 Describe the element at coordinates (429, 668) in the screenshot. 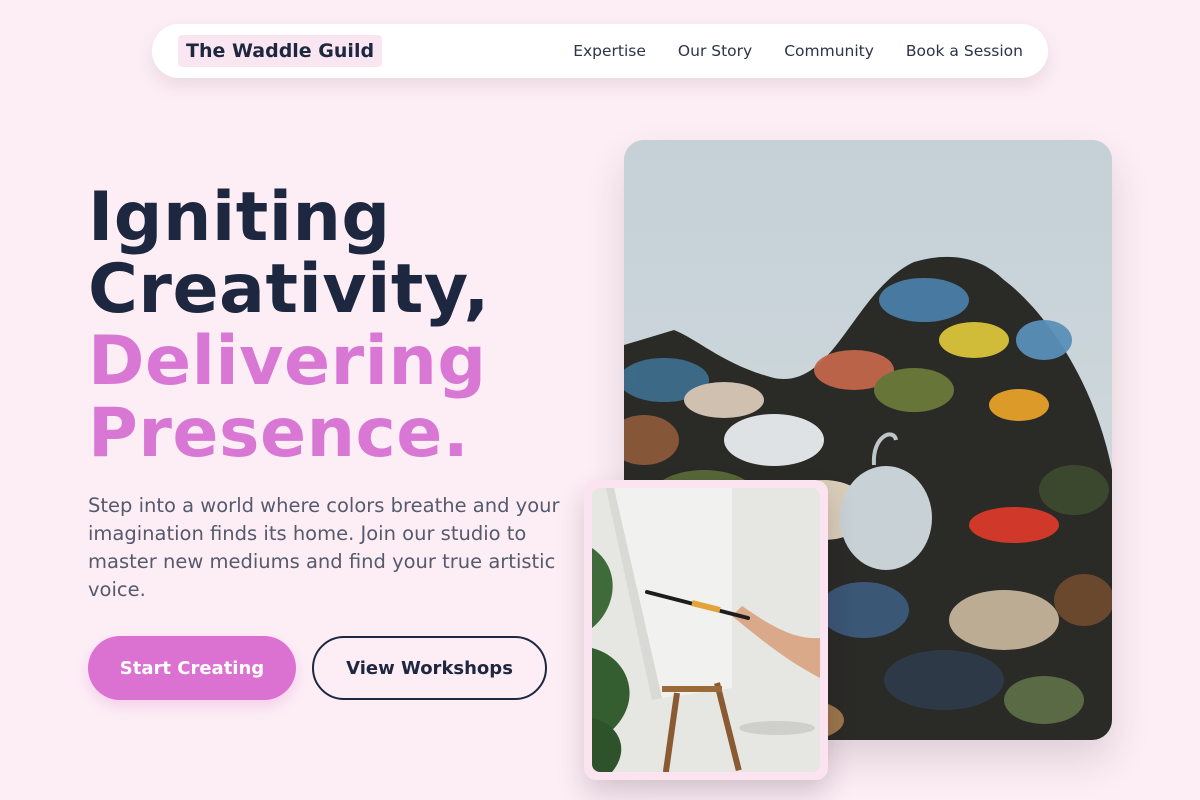

I see `view-workshops-button: View Workshops` at that location.